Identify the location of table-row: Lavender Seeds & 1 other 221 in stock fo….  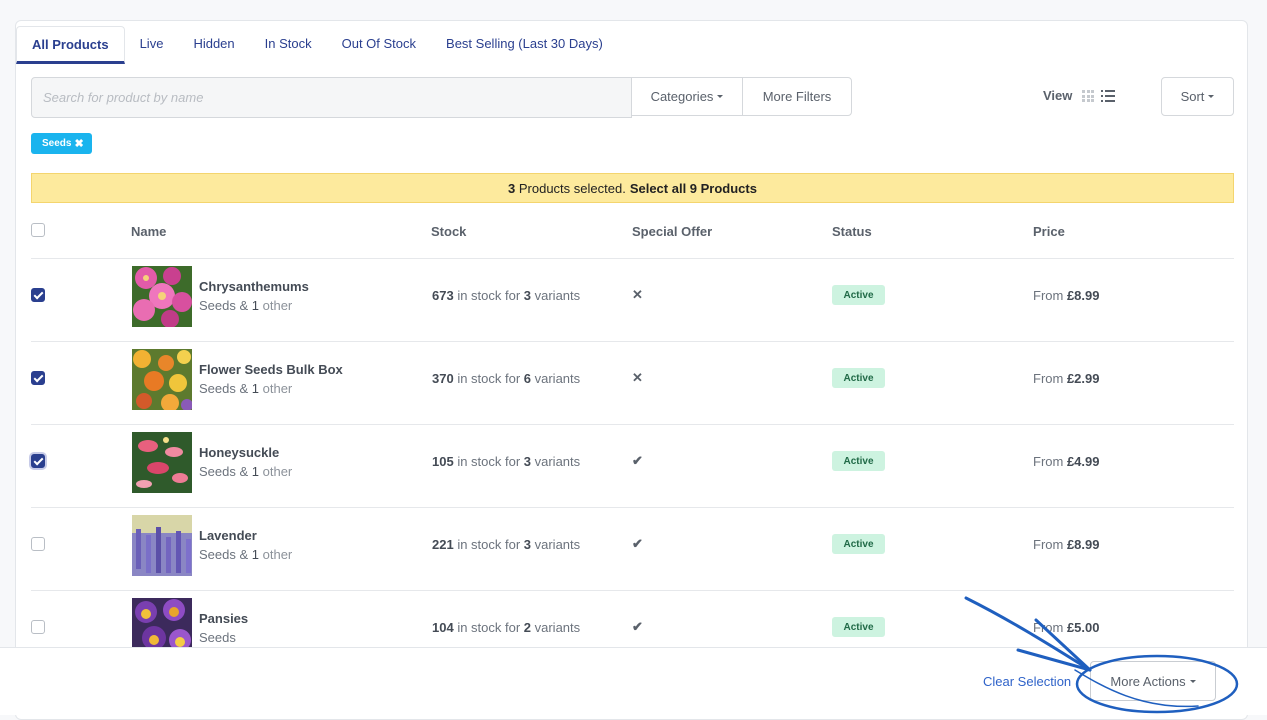
(632, 549).